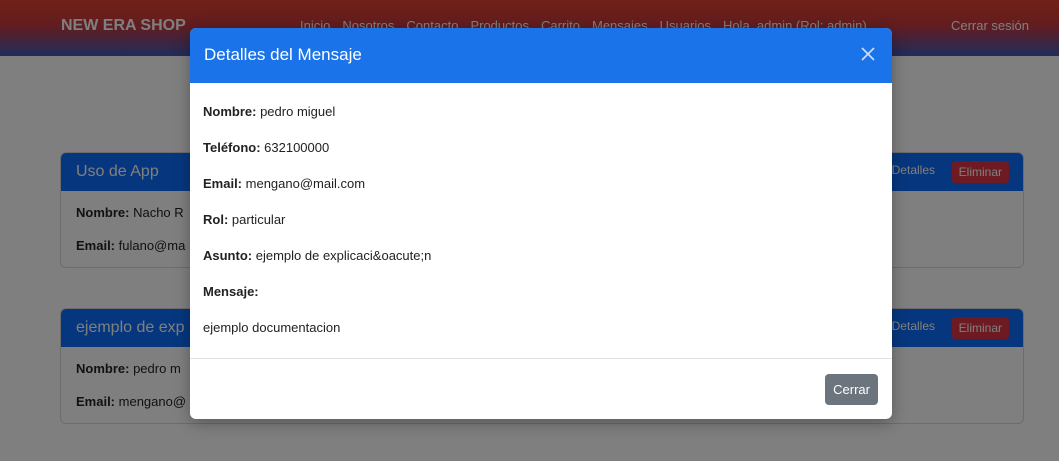 Image resolution: width=1059 pixels, height=461 pixels. What do you see at coordinates (272, 327) in the screenshot?
I see `field-mensaje-value: ejemplo documentacion` at bounding box center [272, 327].